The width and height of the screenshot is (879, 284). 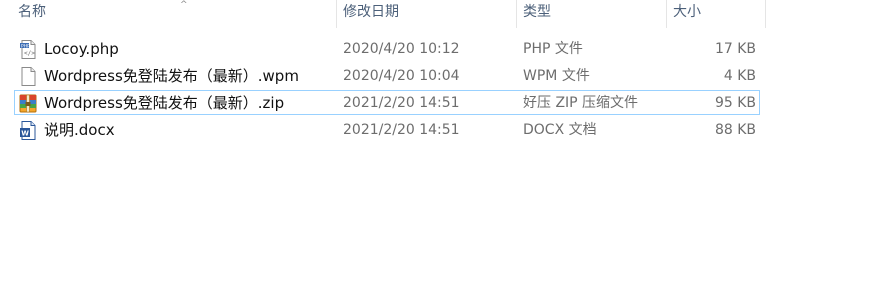 I want to click on column-header-bar: 名称 ^ 修改日期 类型 大小, so click(x=383, y=14).